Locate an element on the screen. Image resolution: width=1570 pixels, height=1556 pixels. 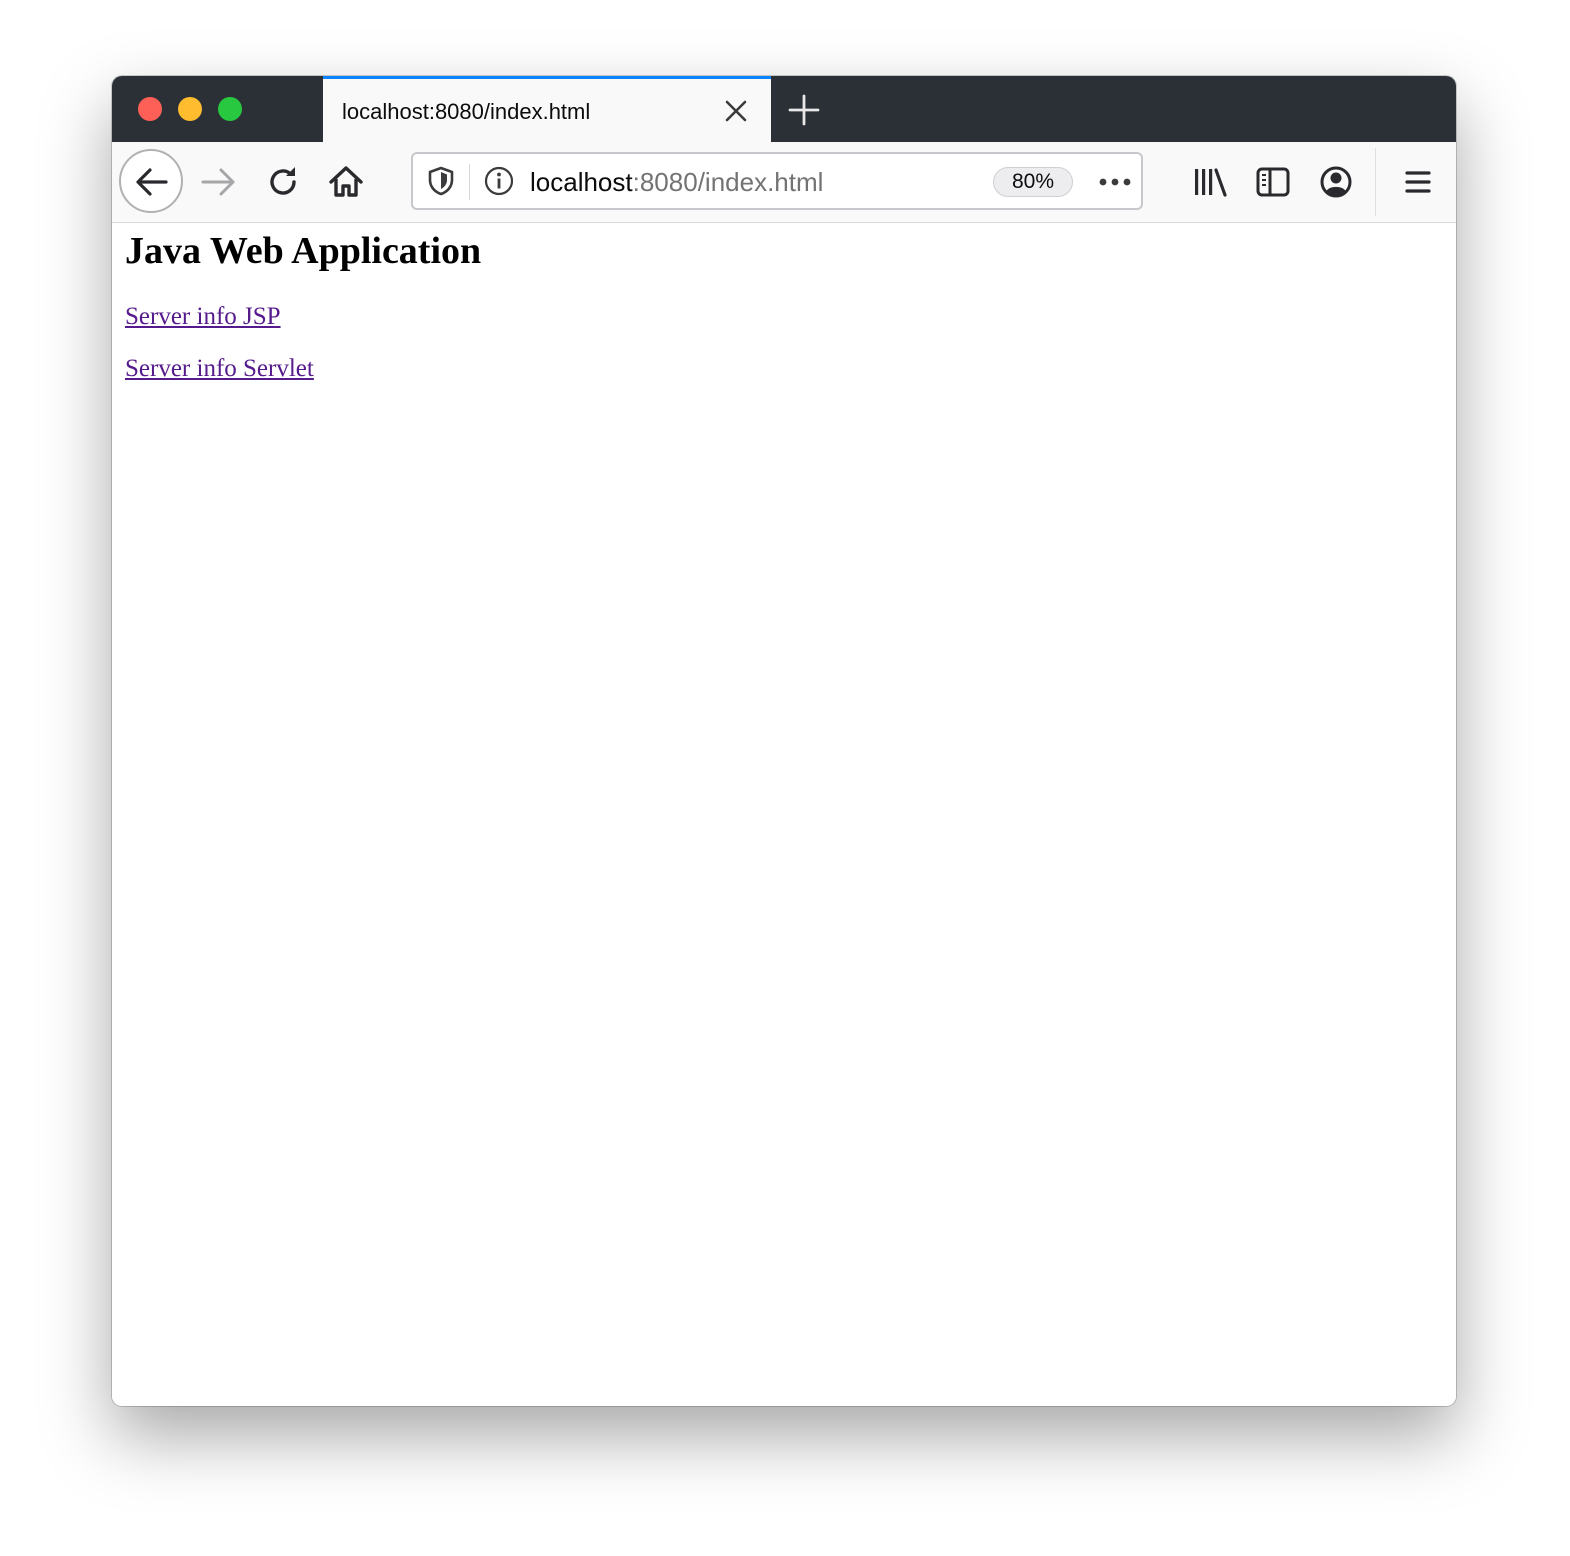
tab-title: localhost:8080/index.html is located at coordinates (466, 111).